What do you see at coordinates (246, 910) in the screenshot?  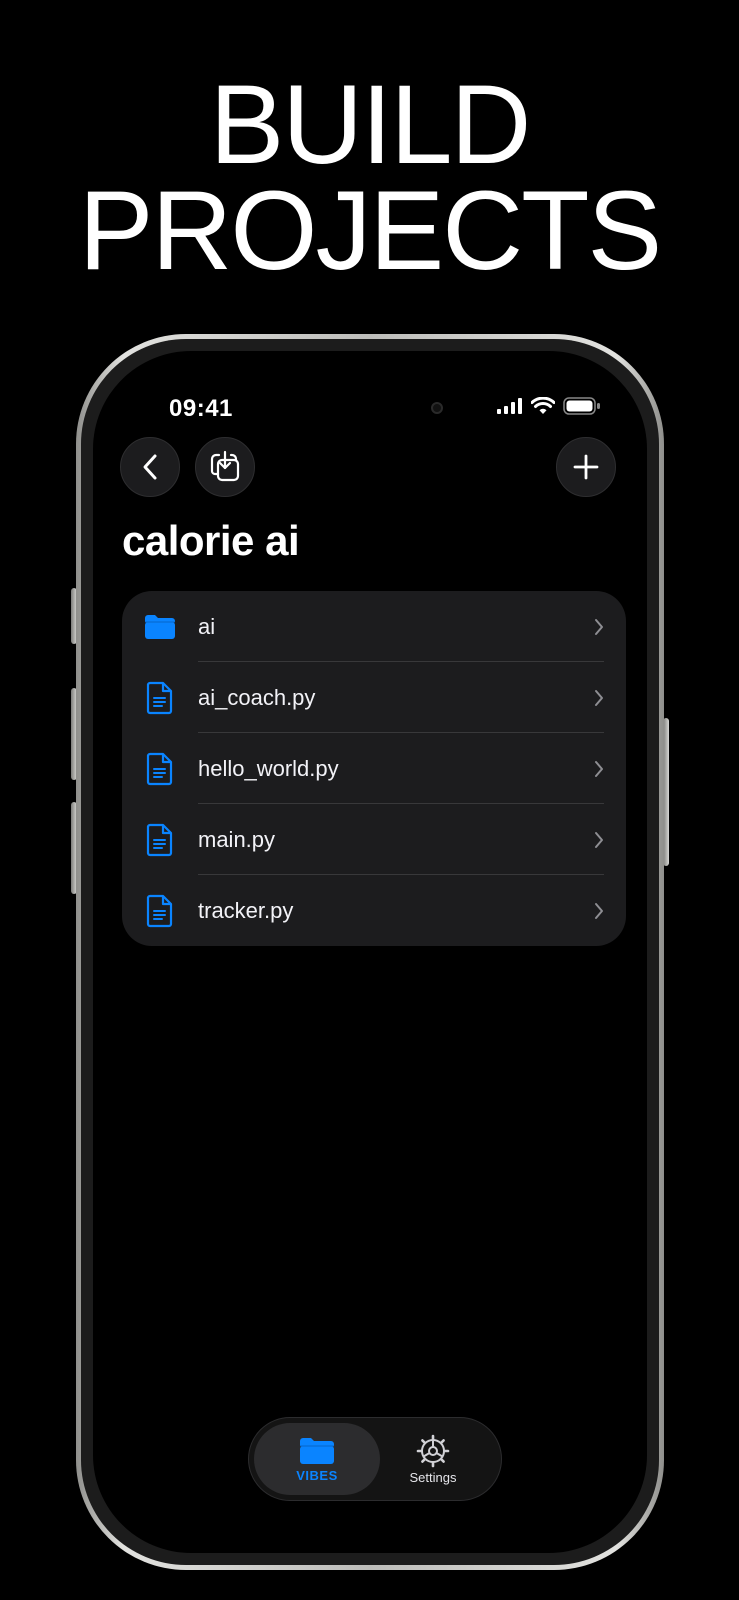 I see `list-item-label: tracker.py` at bounding box center [246, 910].